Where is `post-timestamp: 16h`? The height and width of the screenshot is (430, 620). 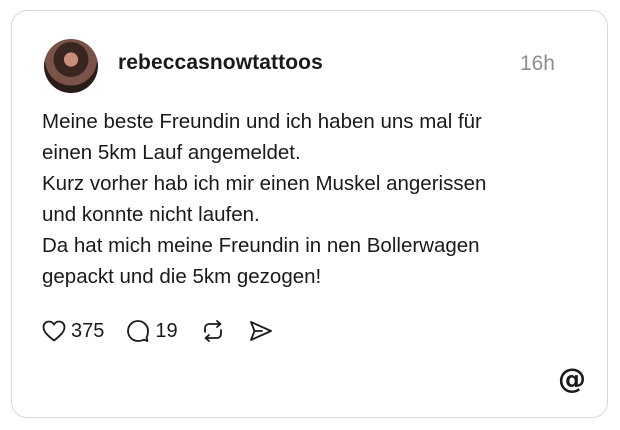
post-timestamp: 16h is located at coordinates (537, 63).